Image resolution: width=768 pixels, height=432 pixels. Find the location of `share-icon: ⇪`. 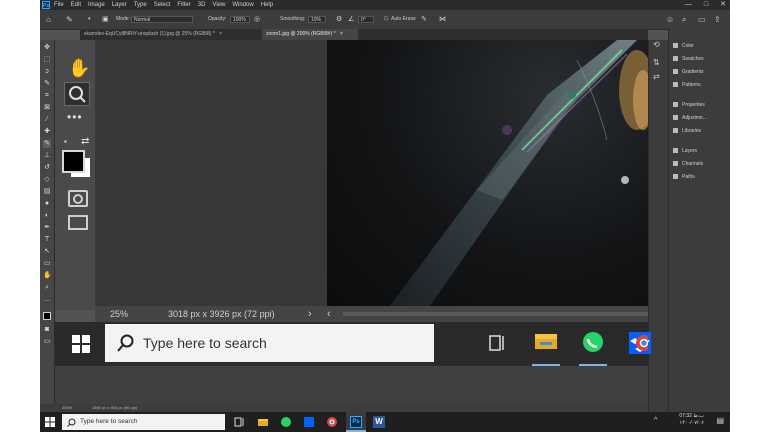

share-icon: ⇪ is located at coordinates (717, 19).